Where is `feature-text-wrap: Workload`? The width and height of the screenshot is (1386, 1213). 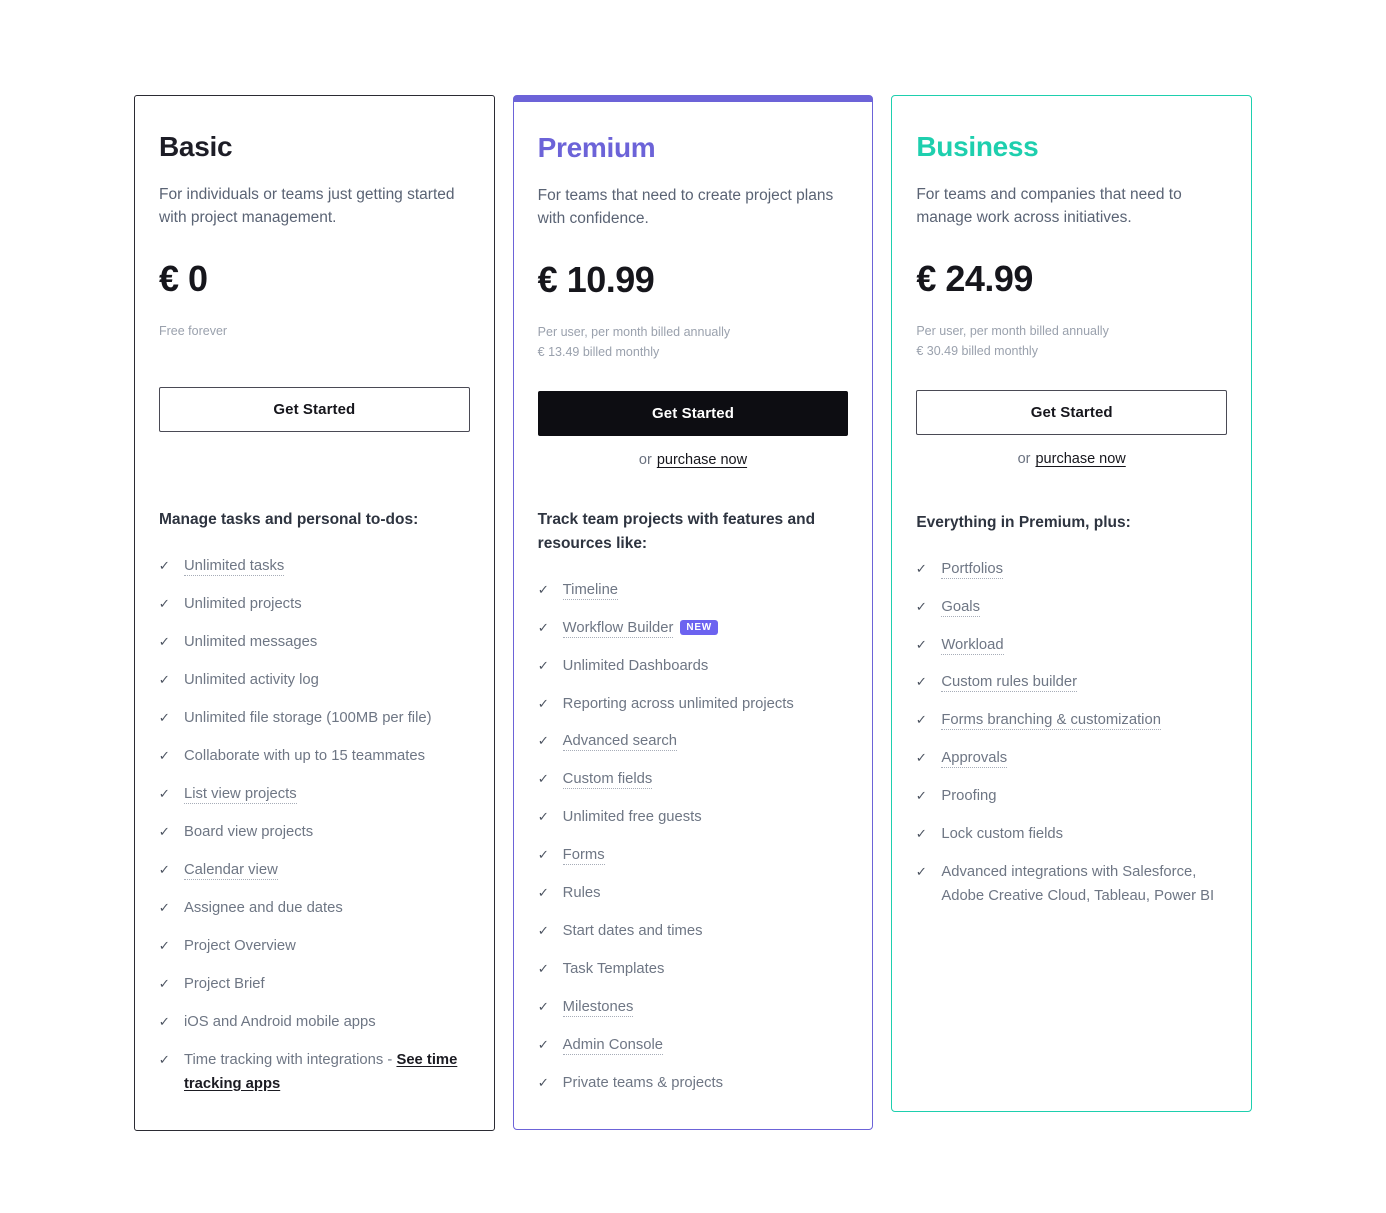
feature-text-wrap: Workload is located at coordinates (1084, 646).